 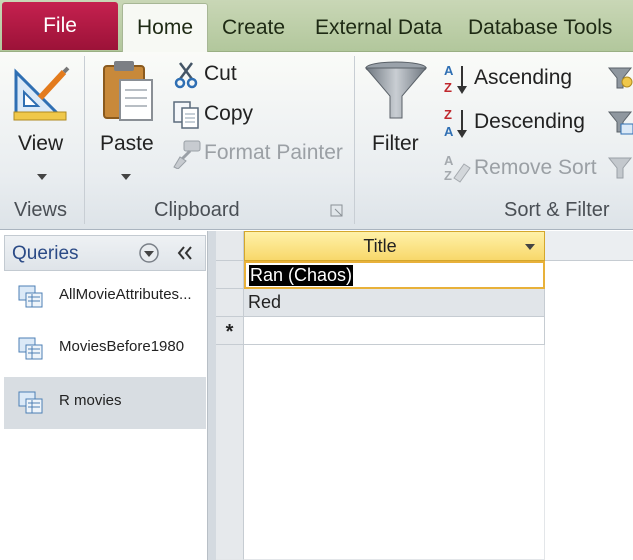 What do you see at coordinates (260, 75) in the screenshot?
I see `cut-button: Cut` at bounding box center [260, 75].